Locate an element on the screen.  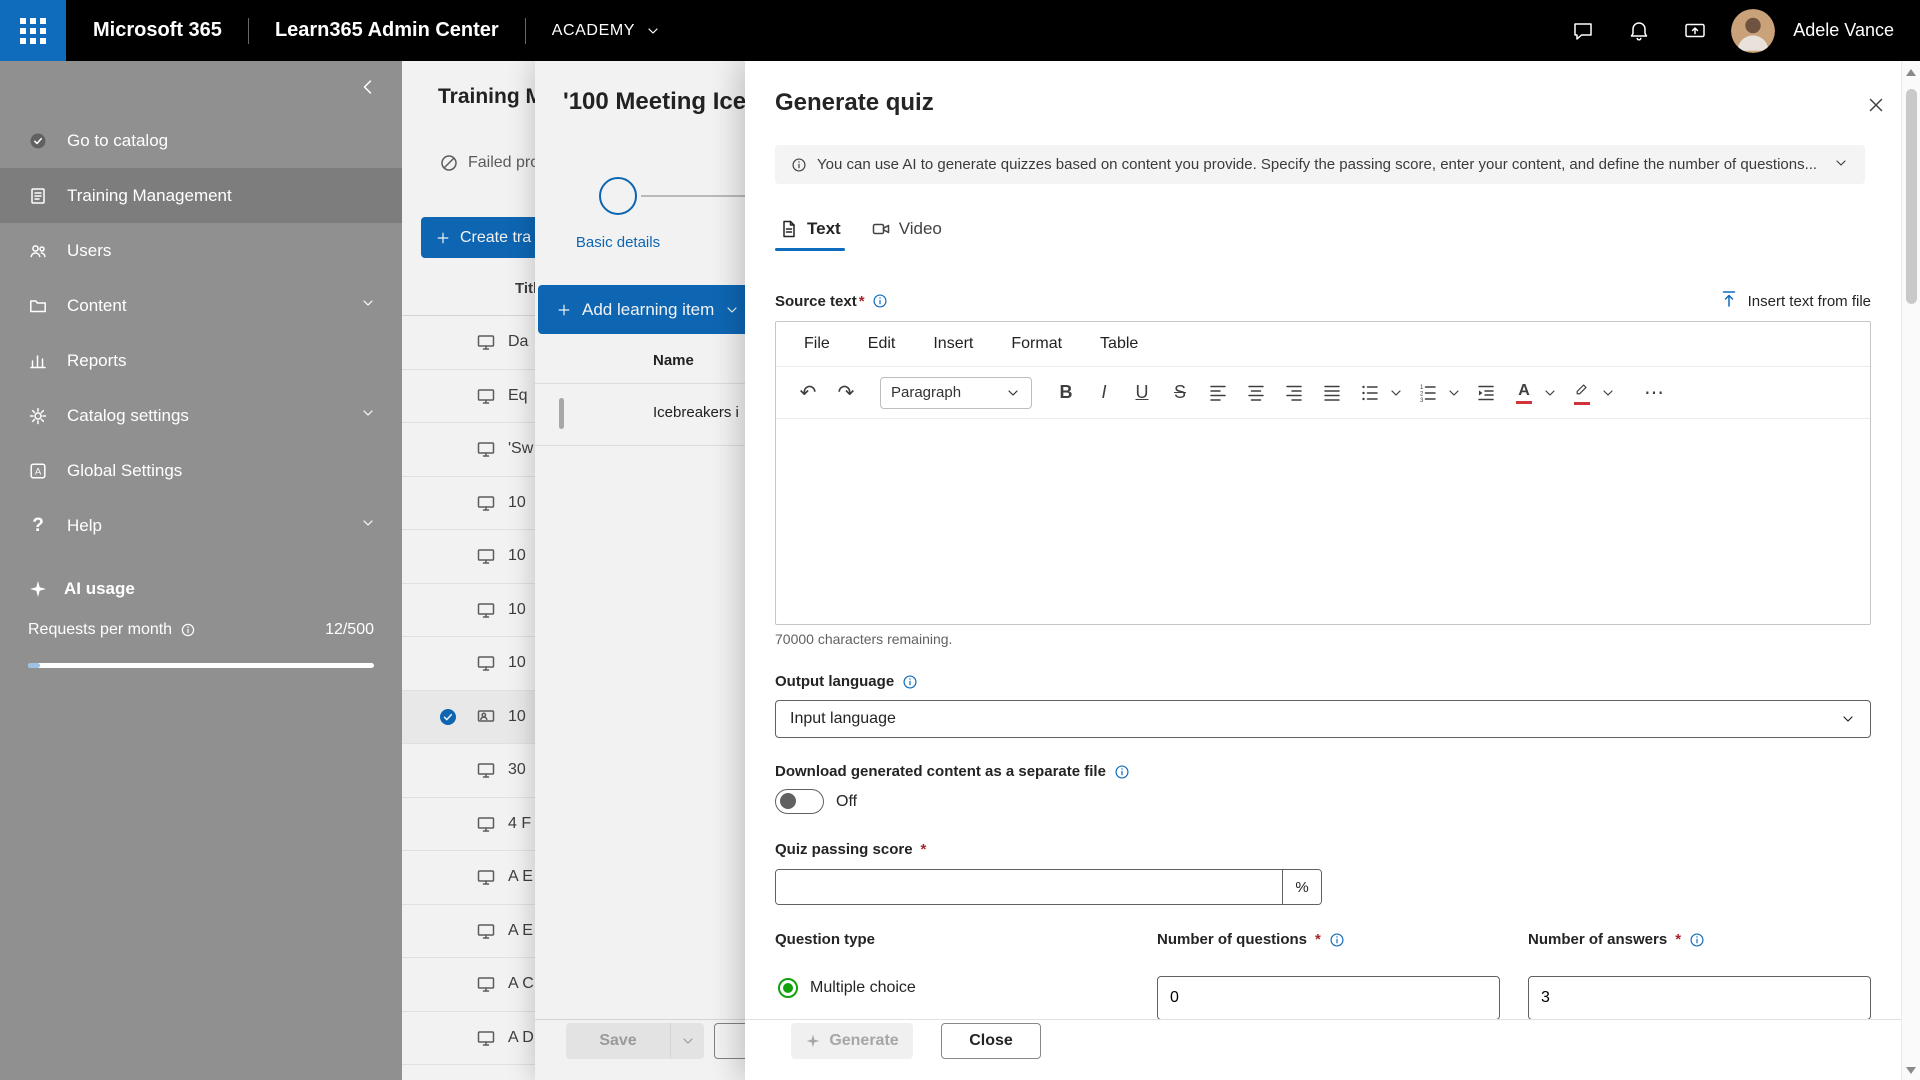
sidebar-item-global-settings: A Global Settings is located at coordinates (201, 470).